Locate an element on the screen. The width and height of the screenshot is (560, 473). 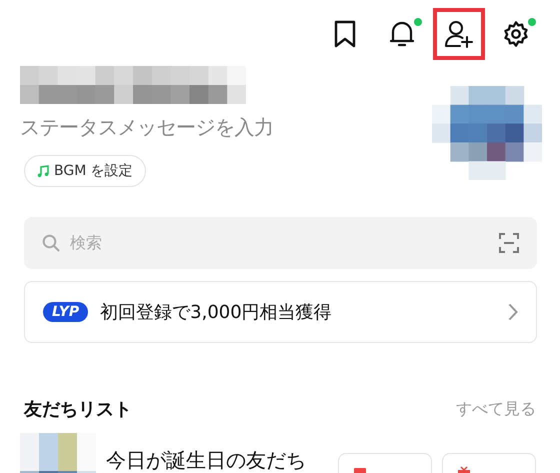
bell-icon is located at coordinates (402, 34).